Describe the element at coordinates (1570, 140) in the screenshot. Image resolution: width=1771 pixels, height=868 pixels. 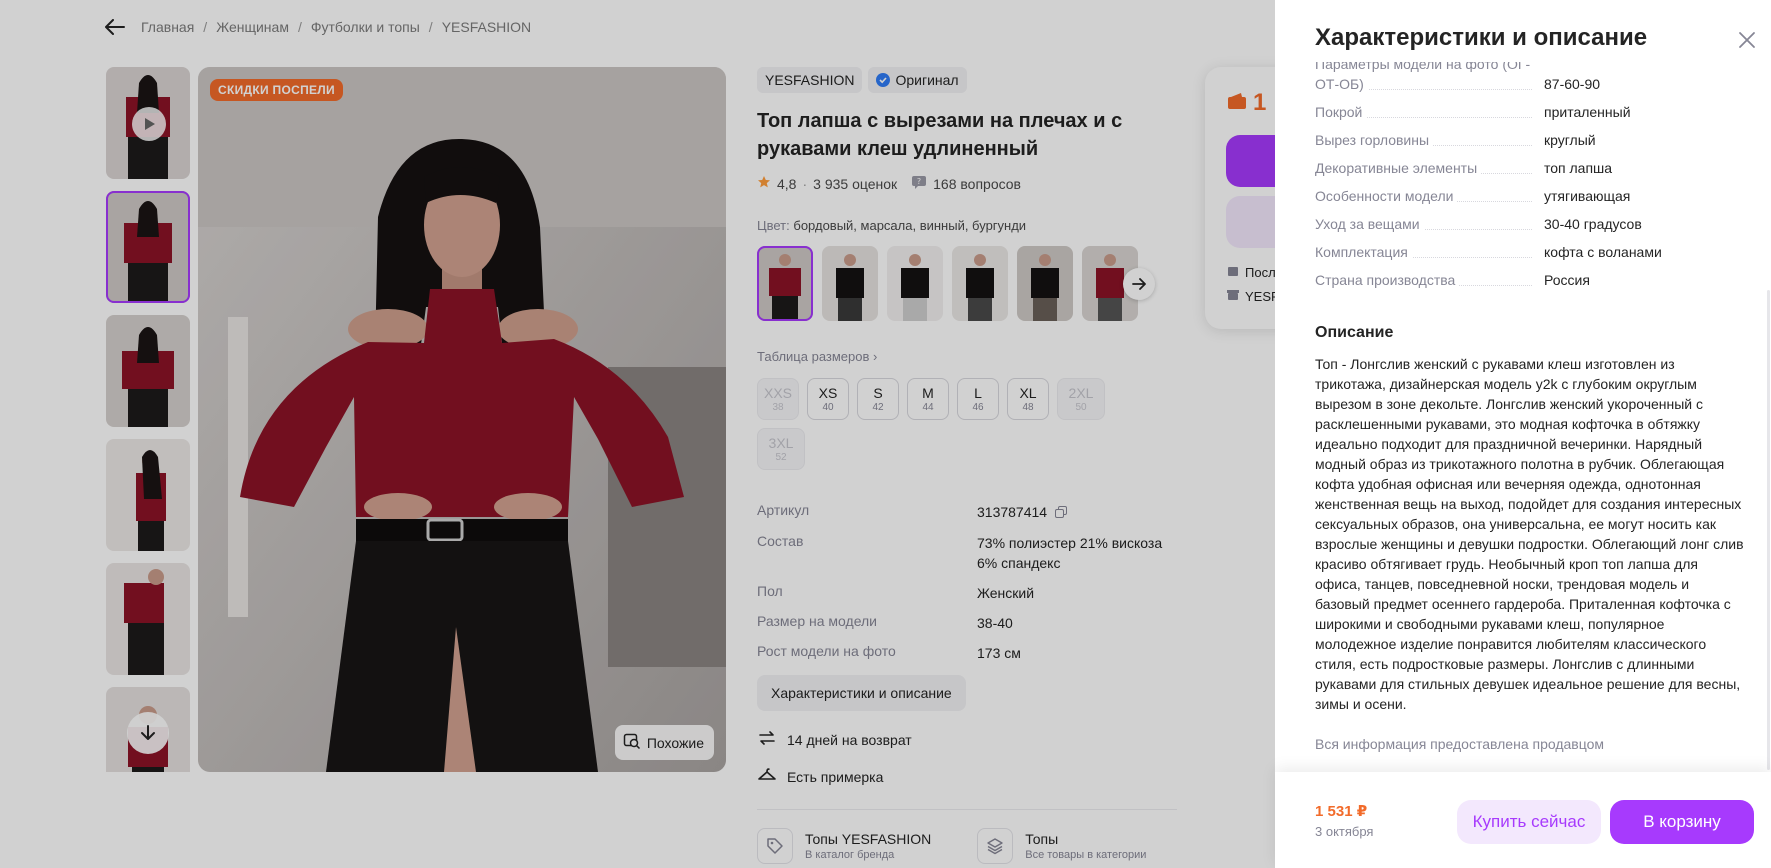
I see `characteristic-value: круглый` at that location.